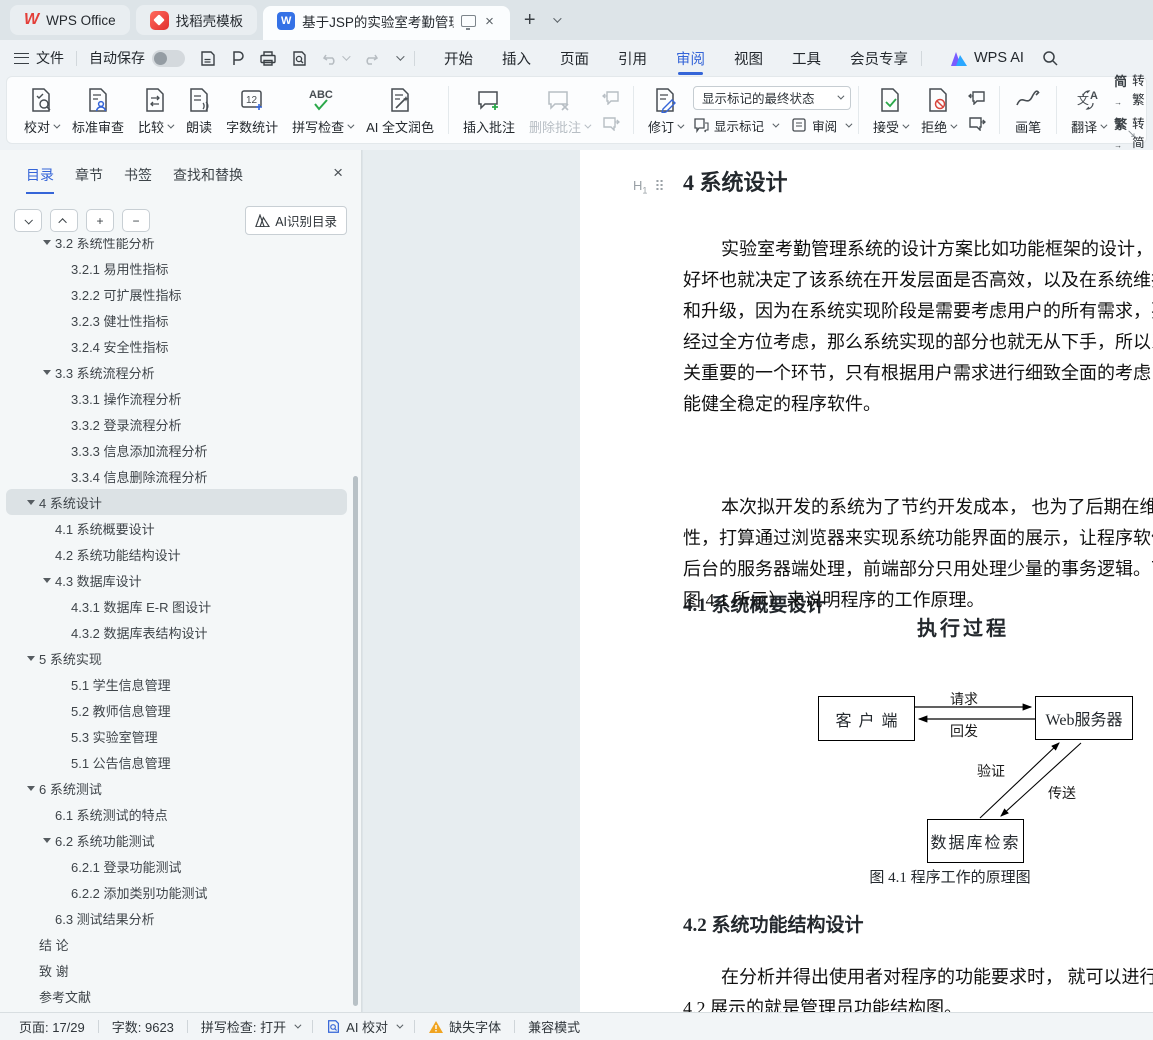 The width and height of the screenshot is (1153, 1040). What do you see at coordinates (138, 179) in the screenshot?
I see `tab-bookmarks: 书签` at bounding box center [138, 179].